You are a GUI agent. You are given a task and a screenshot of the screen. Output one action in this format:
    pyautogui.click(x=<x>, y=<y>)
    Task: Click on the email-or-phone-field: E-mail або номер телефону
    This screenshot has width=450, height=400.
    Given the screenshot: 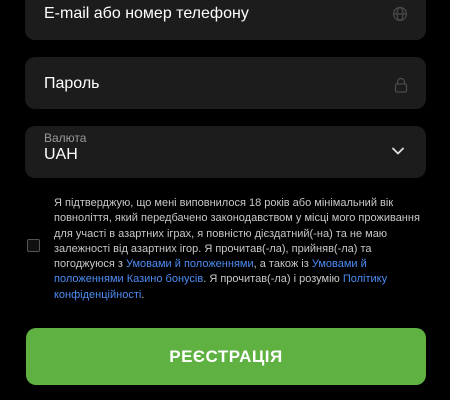 What is the action you would take?
    pyautogui.click(x=225, y=20)
    